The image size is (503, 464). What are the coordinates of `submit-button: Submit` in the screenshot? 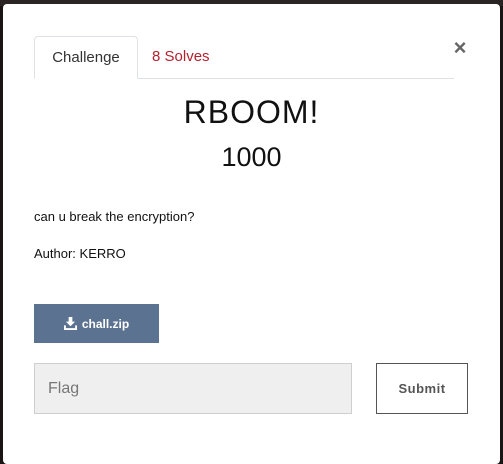 It's located at (422, 388).